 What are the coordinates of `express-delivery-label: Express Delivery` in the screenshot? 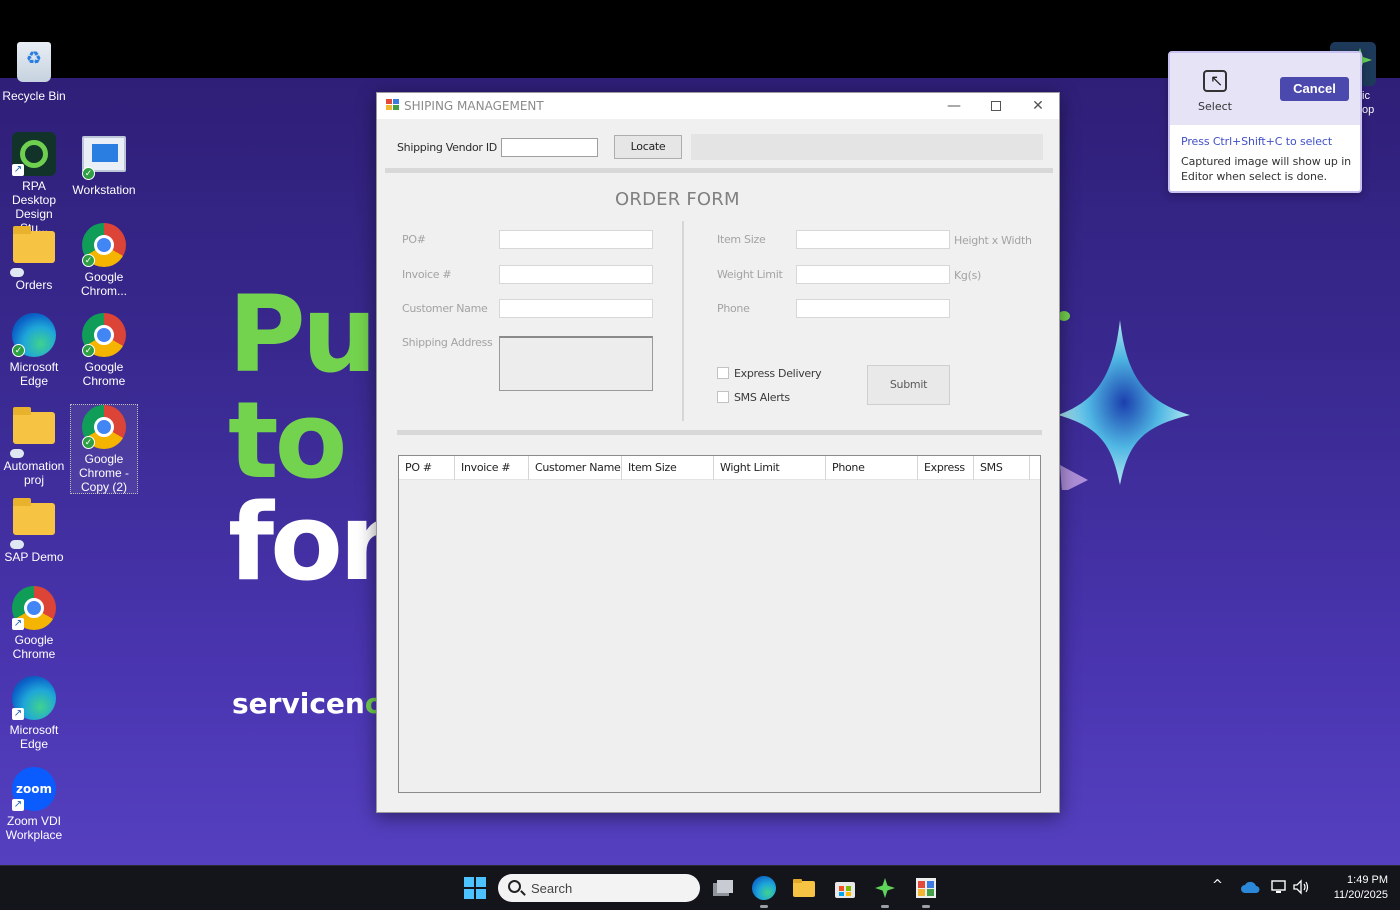 It's located at (778, 373).